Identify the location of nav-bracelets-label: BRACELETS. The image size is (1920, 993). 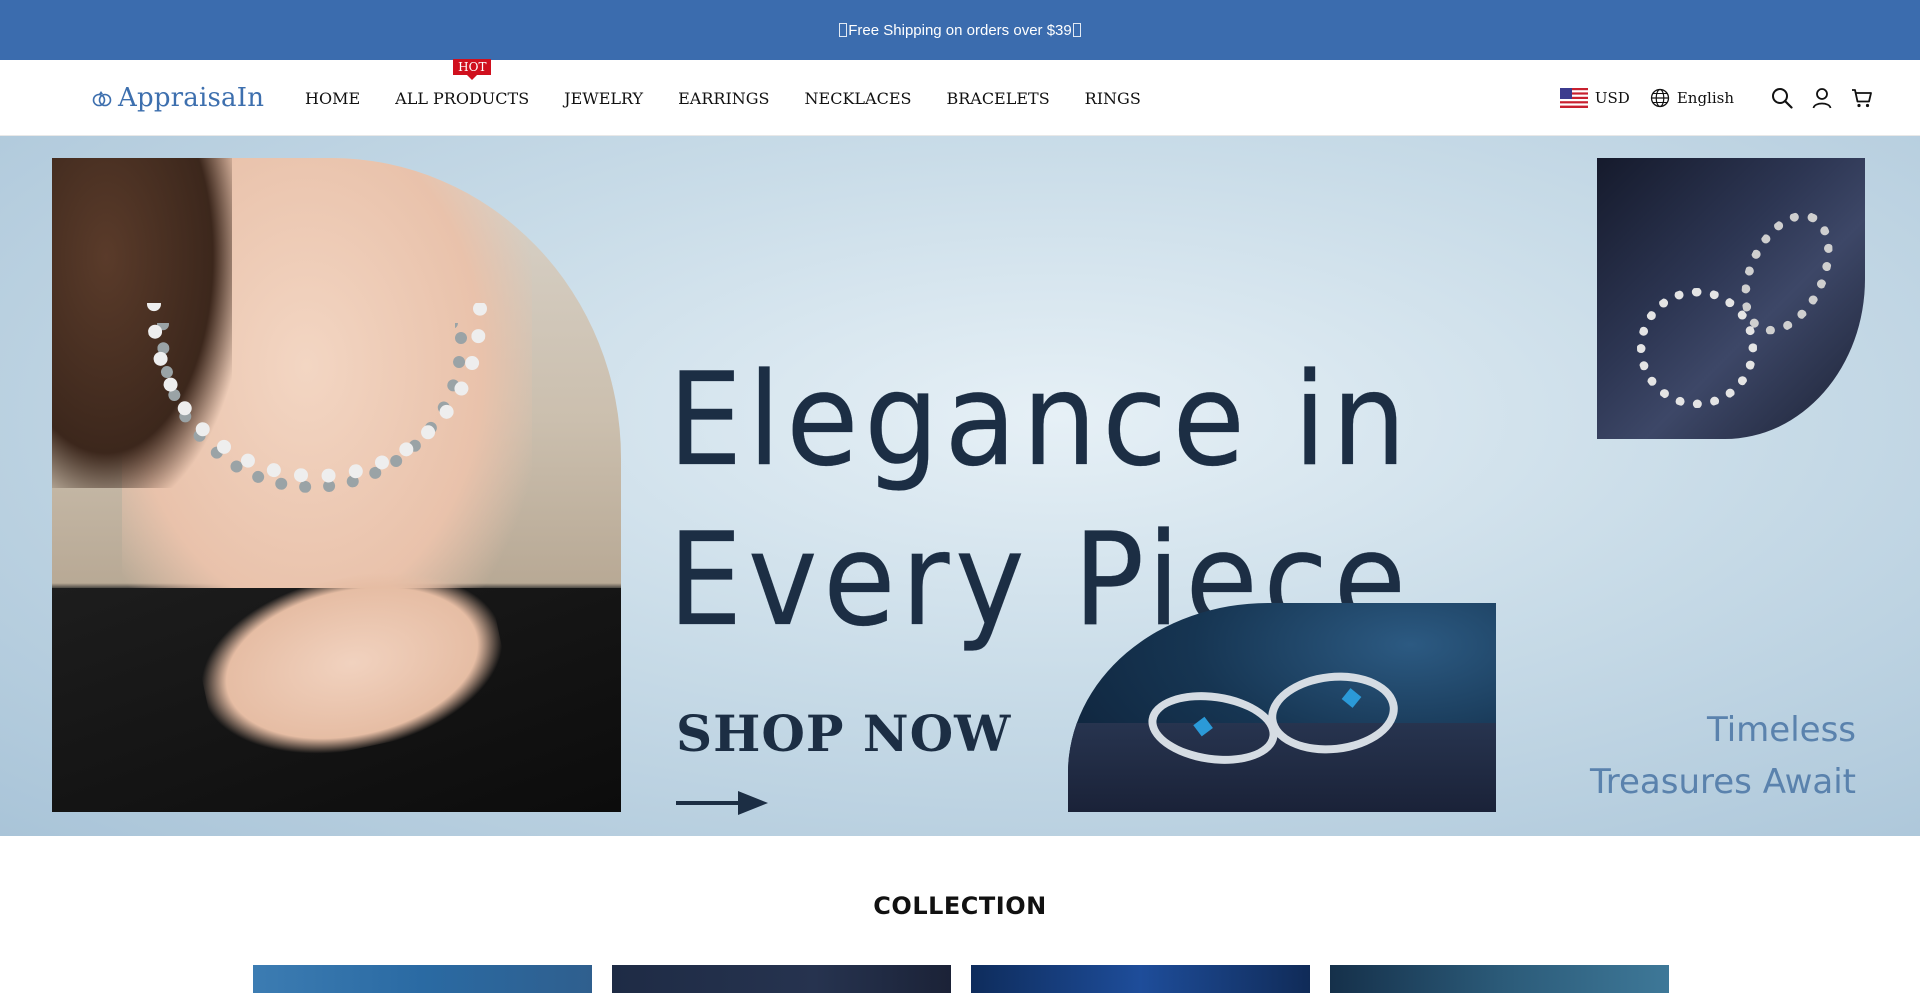
(998, 98).